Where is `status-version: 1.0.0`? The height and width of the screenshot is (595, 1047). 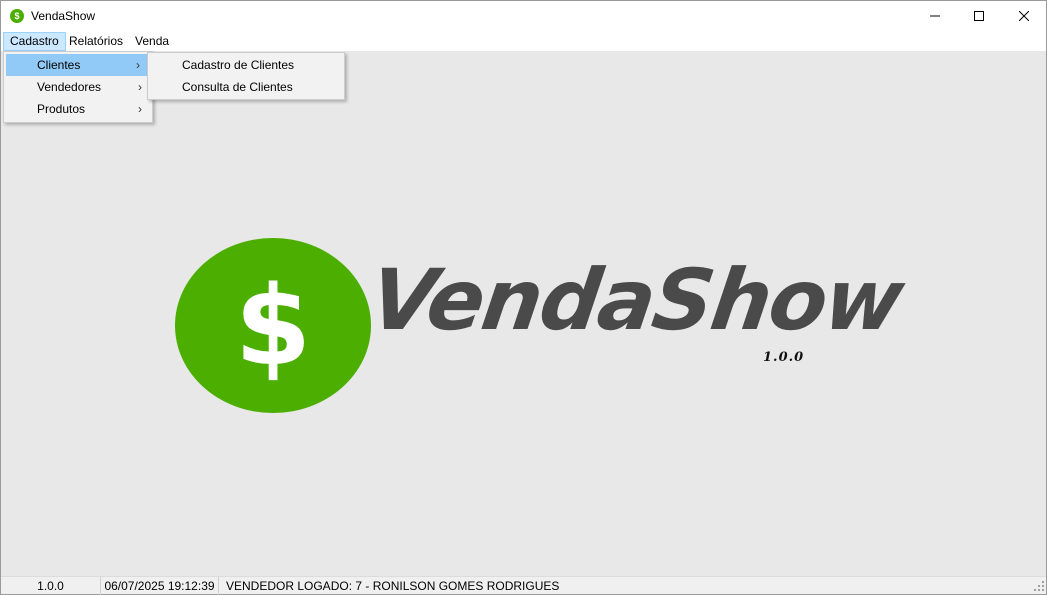 status-version: 1.0.0 is located at coordinates (51, 586).